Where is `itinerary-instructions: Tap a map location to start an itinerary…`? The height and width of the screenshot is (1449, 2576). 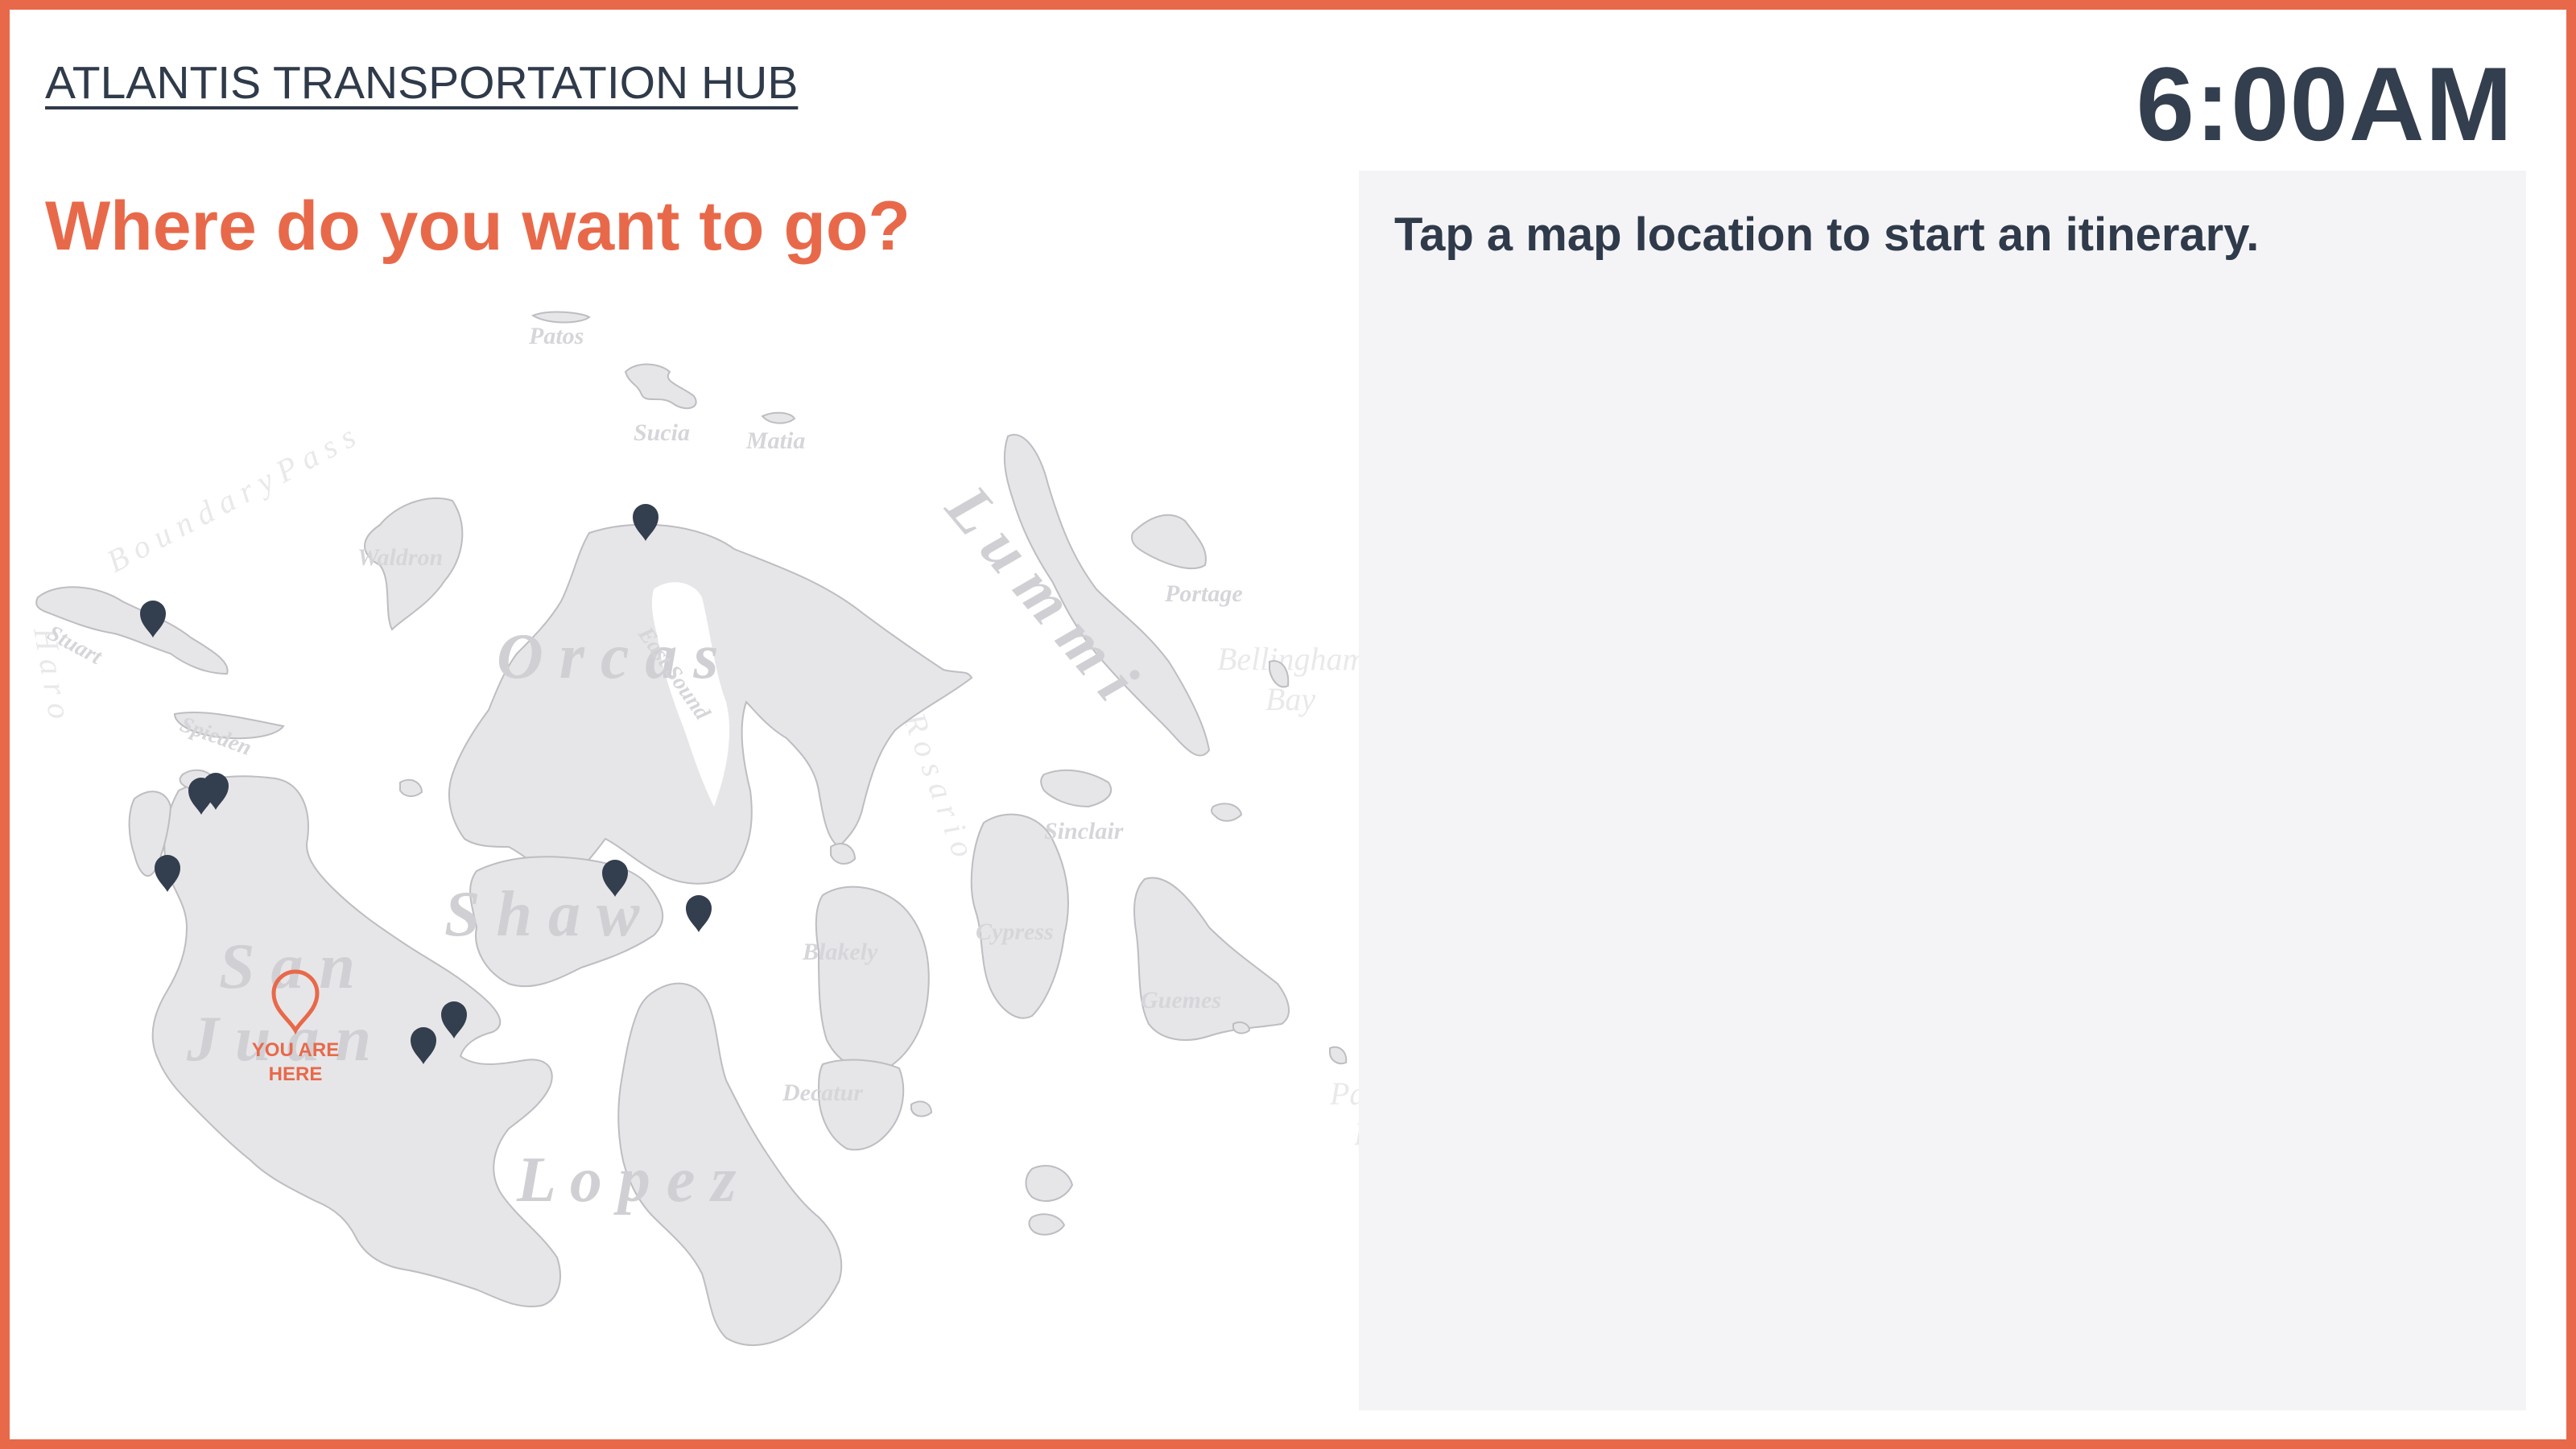 itinerary-instructions: Tap a map location to start an itinerary… is located at coordinates (1827, 234).